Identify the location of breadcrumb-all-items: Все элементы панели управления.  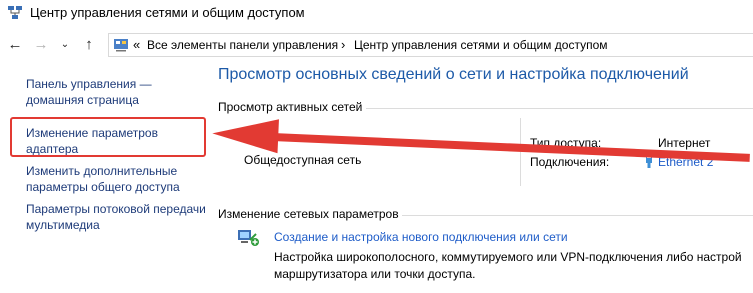
(242, 45).